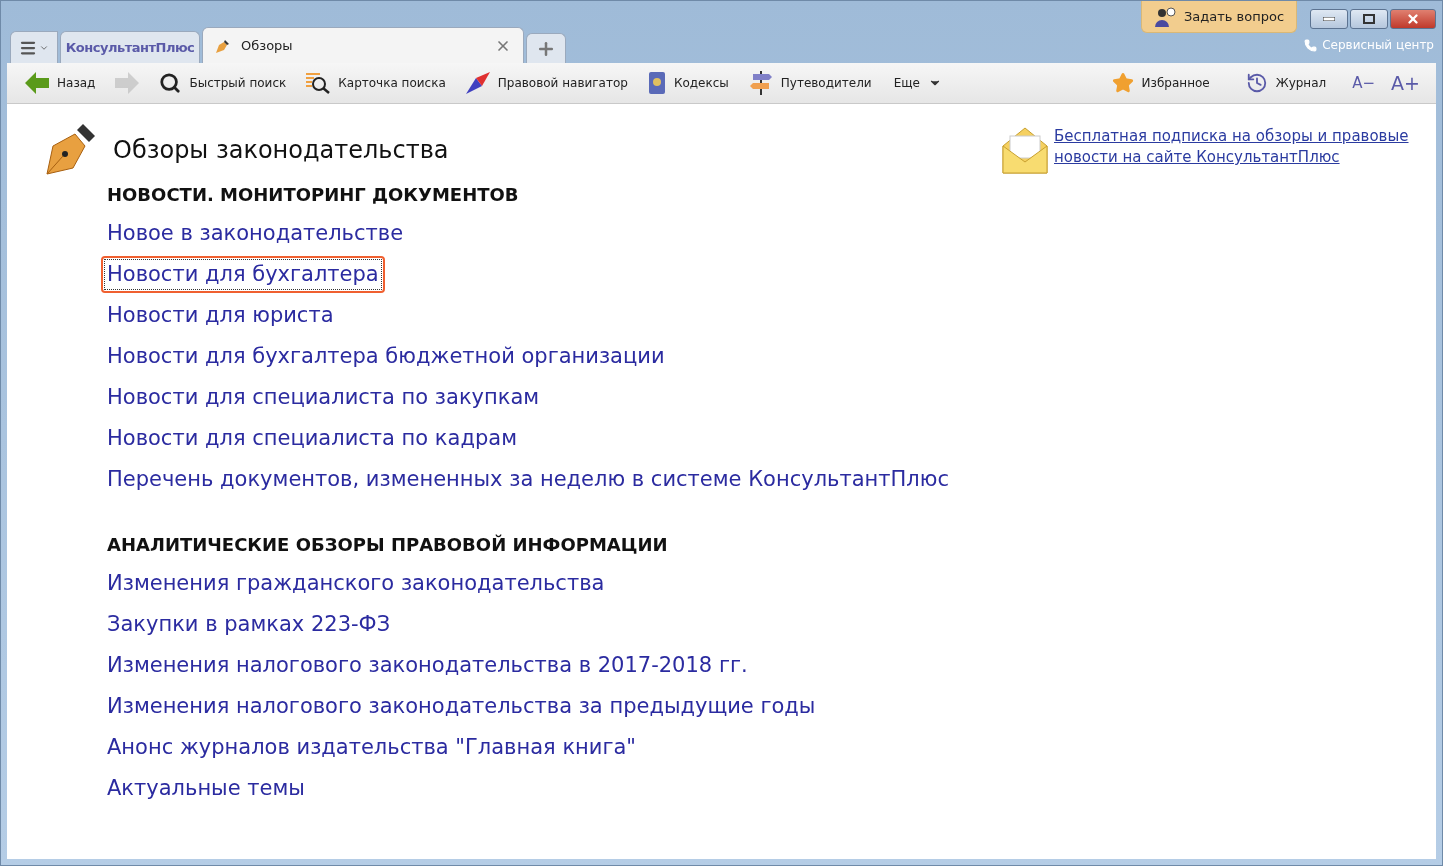 This screenshot has height=866, width=1443. I want to click on ask-question-button: Задать вопрос, so click(1219, 17).